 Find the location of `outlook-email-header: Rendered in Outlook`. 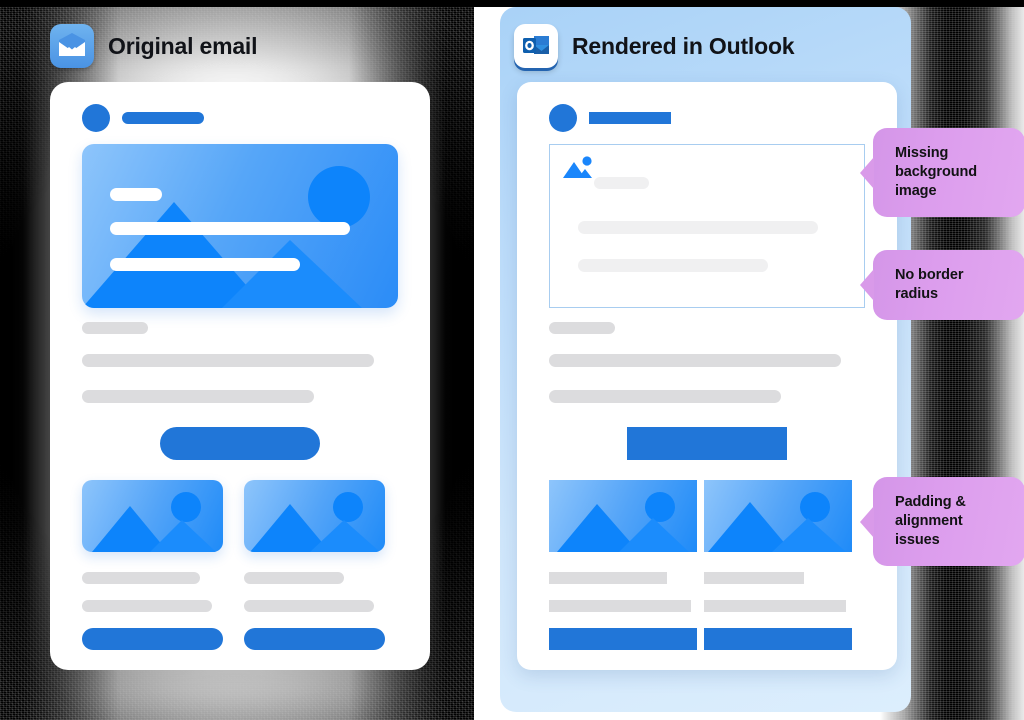

outlook-email-header: Rendered in Outlook is located at coordinates (654, 46).